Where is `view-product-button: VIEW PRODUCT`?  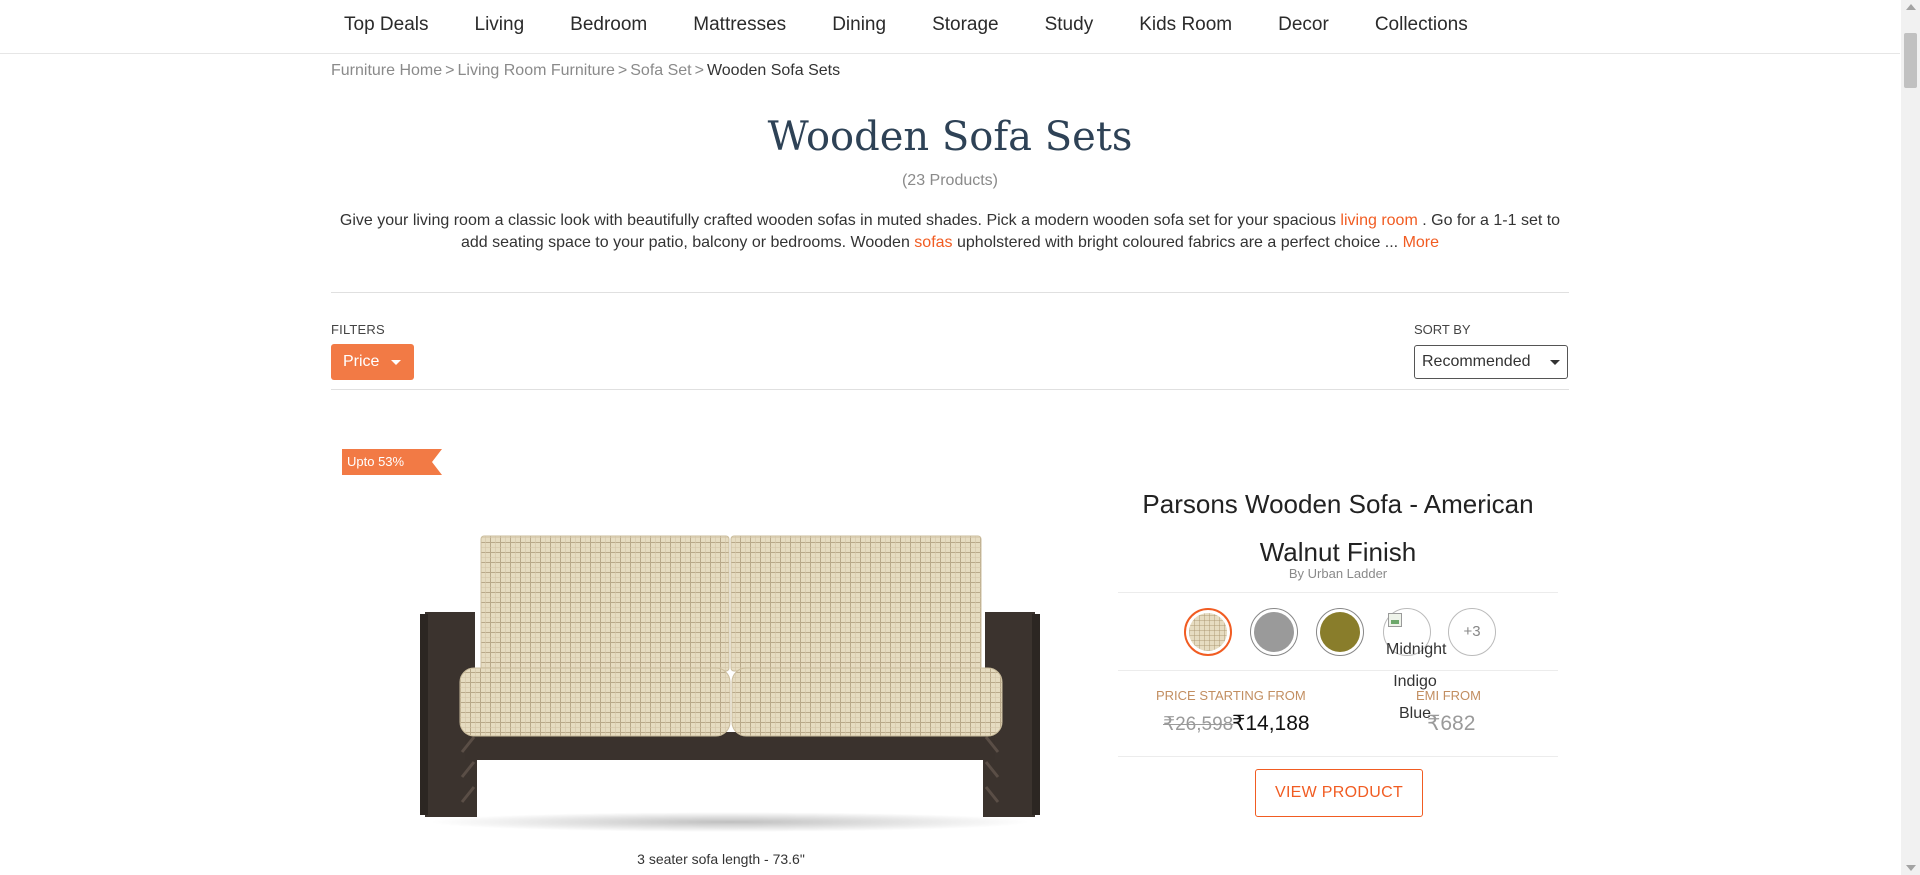 view-product-button: VIEW PRODUCT is located at coordinates (1339, 793).